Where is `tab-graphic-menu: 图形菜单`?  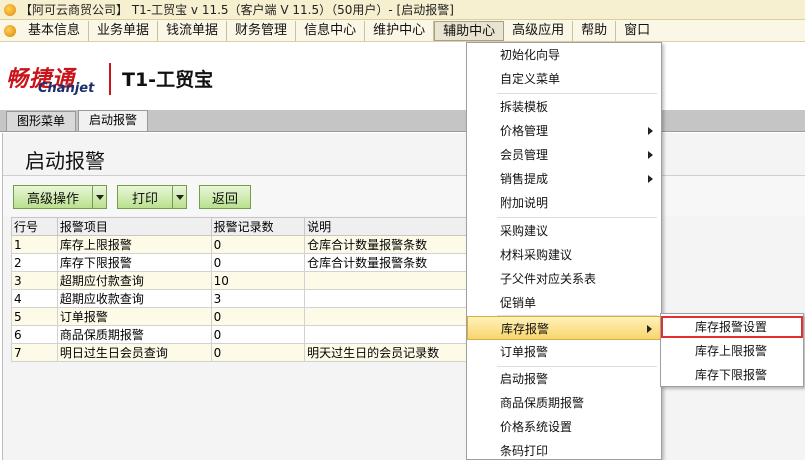 tab-graphic-menu: 图形菜单 is located at coordinates (41, 121).